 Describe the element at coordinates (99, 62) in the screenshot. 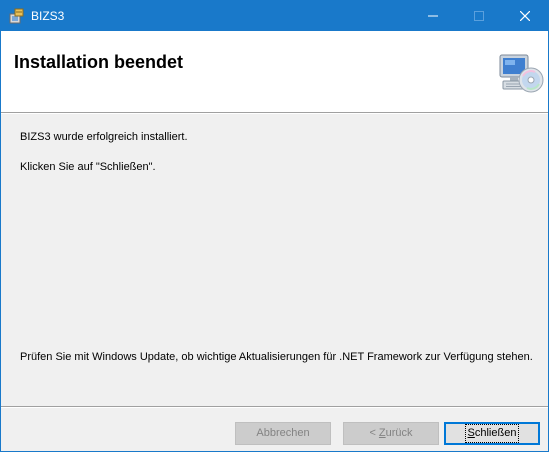

I see `page-title: Installation beendet` at that location.